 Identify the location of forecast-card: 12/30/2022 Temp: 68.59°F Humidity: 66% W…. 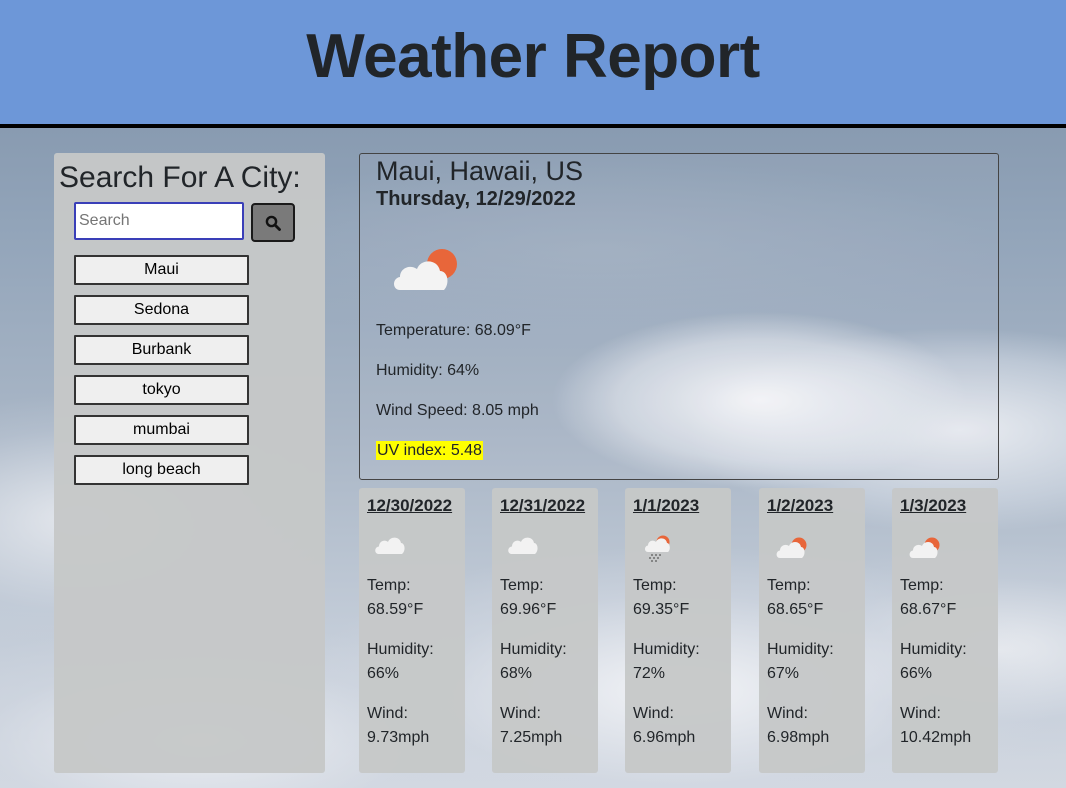
(412, 630).